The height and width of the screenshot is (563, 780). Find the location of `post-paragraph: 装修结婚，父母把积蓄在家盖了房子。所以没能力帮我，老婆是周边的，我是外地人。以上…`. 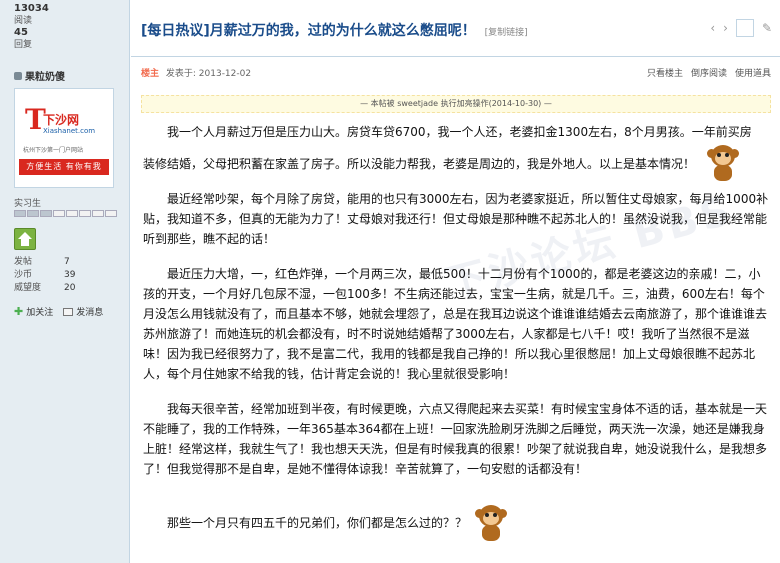

post-paragraph: 装修结婚，父母把积蓄在家盖了房子。所以没能力帮我，老婆是周边的，我是外地人。以上… is located at coordinates (419, 164).